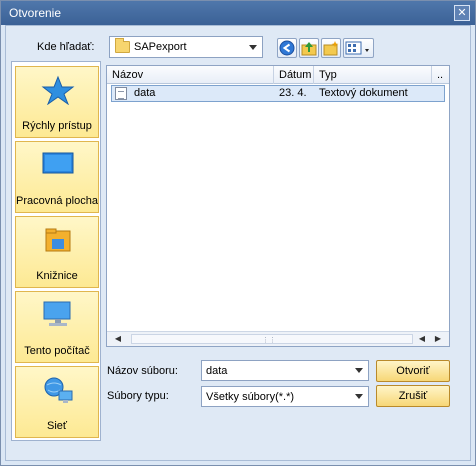 The image size is (476, 466). I want to click on place-desktop: Pracovná plocha, so click(57, 177).